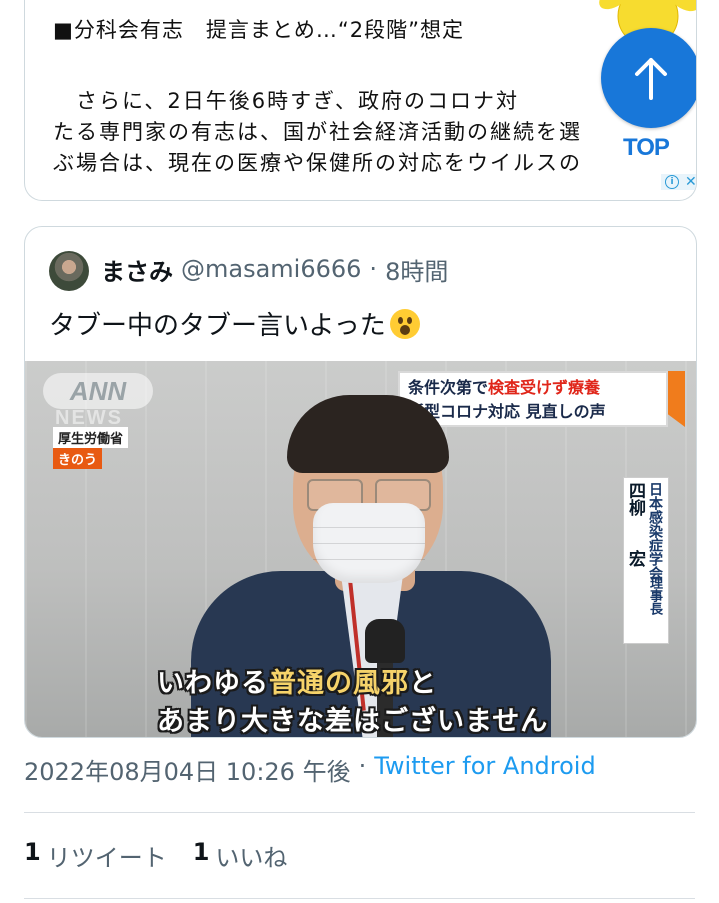 This screenshot has height=903, width=719. I want to click on quoted-tweet-text: タブー中のタブー言いよった, so click(234, 323).